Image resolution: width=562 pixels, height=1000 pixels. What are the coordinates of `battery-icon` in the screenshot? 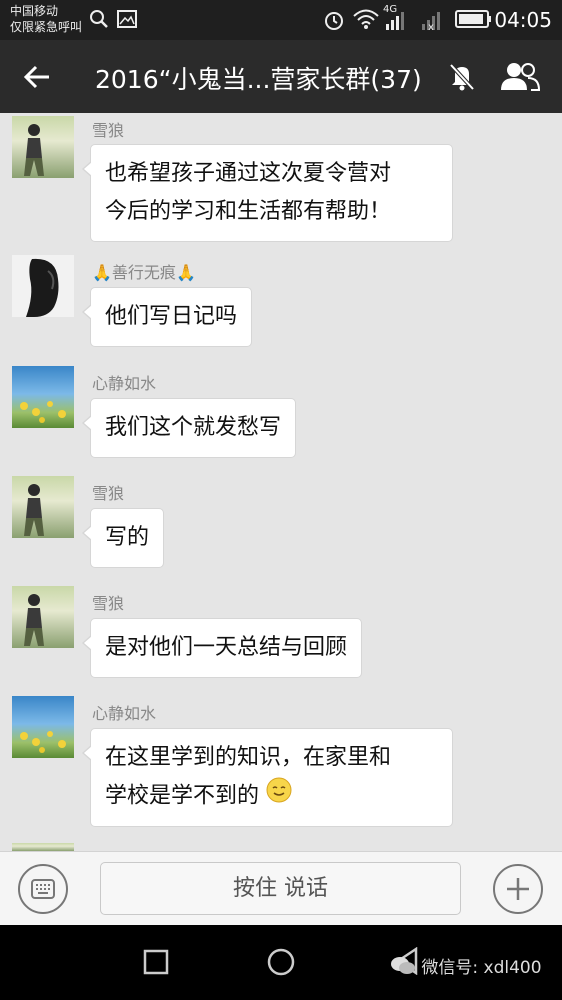 It's located at (474, 21).